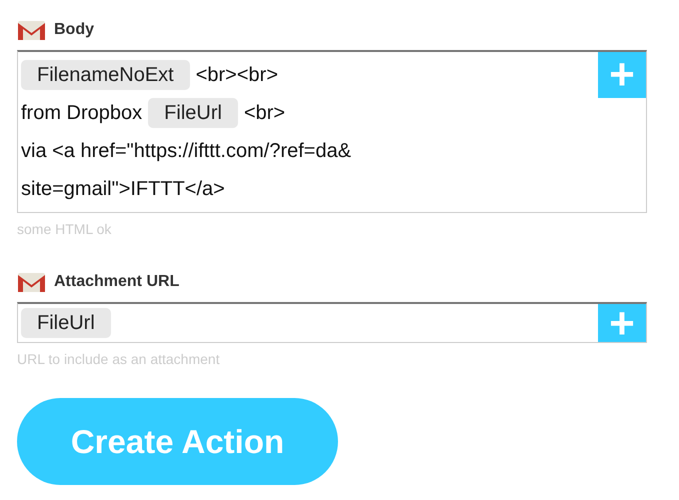  I want to click on field-text: via <a href="https://ifttt.com/?ref=da&, so click(186, 151).